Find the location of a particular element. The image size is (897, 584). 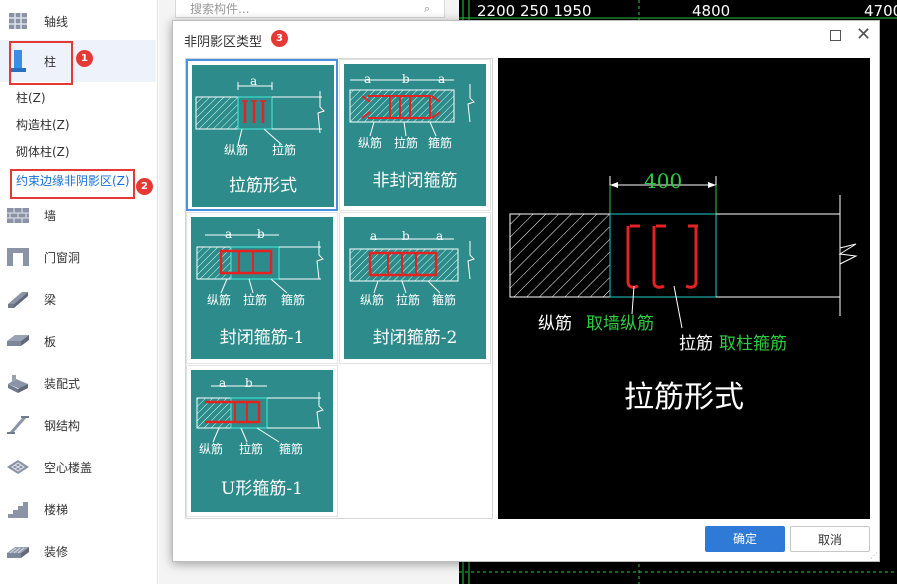

sidebar-item-prefab: 装配式 is located at coordinates (78, 383).